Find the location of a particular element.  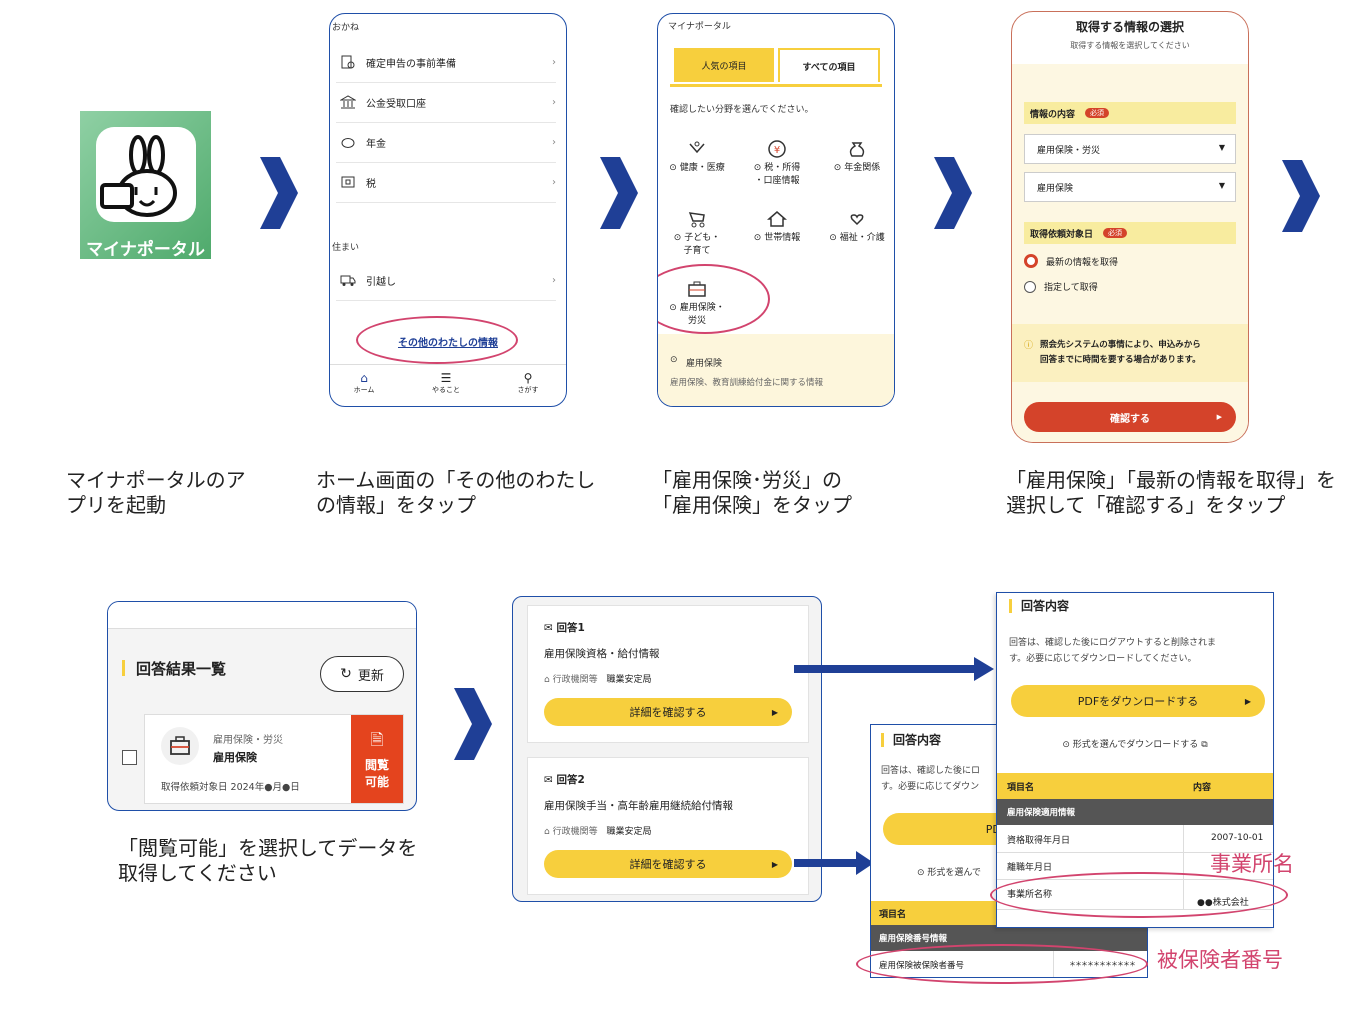

refresh-icon: ↻ is located at coordinates (346, 674).